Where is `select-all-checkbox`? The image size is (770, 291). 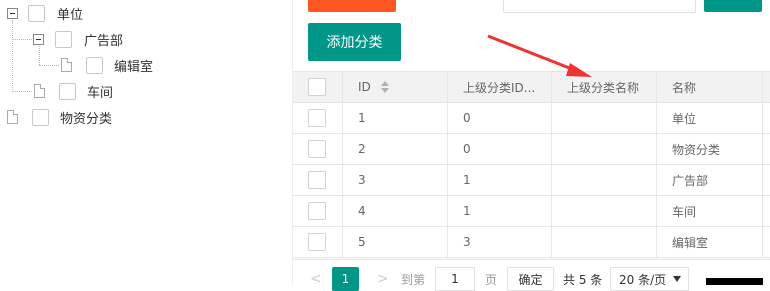
select-all-checkbox is located at coordinates (317, 87).